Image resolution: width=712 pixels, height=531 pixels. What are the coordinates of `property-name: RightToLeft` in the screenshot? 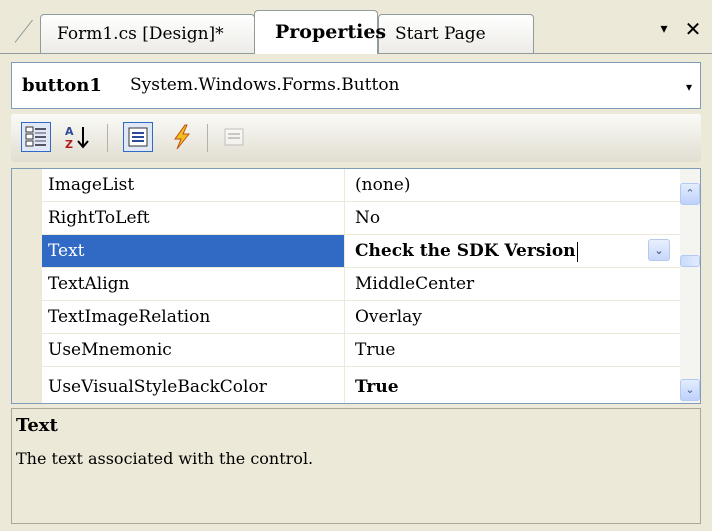 It's located at (193, 218).